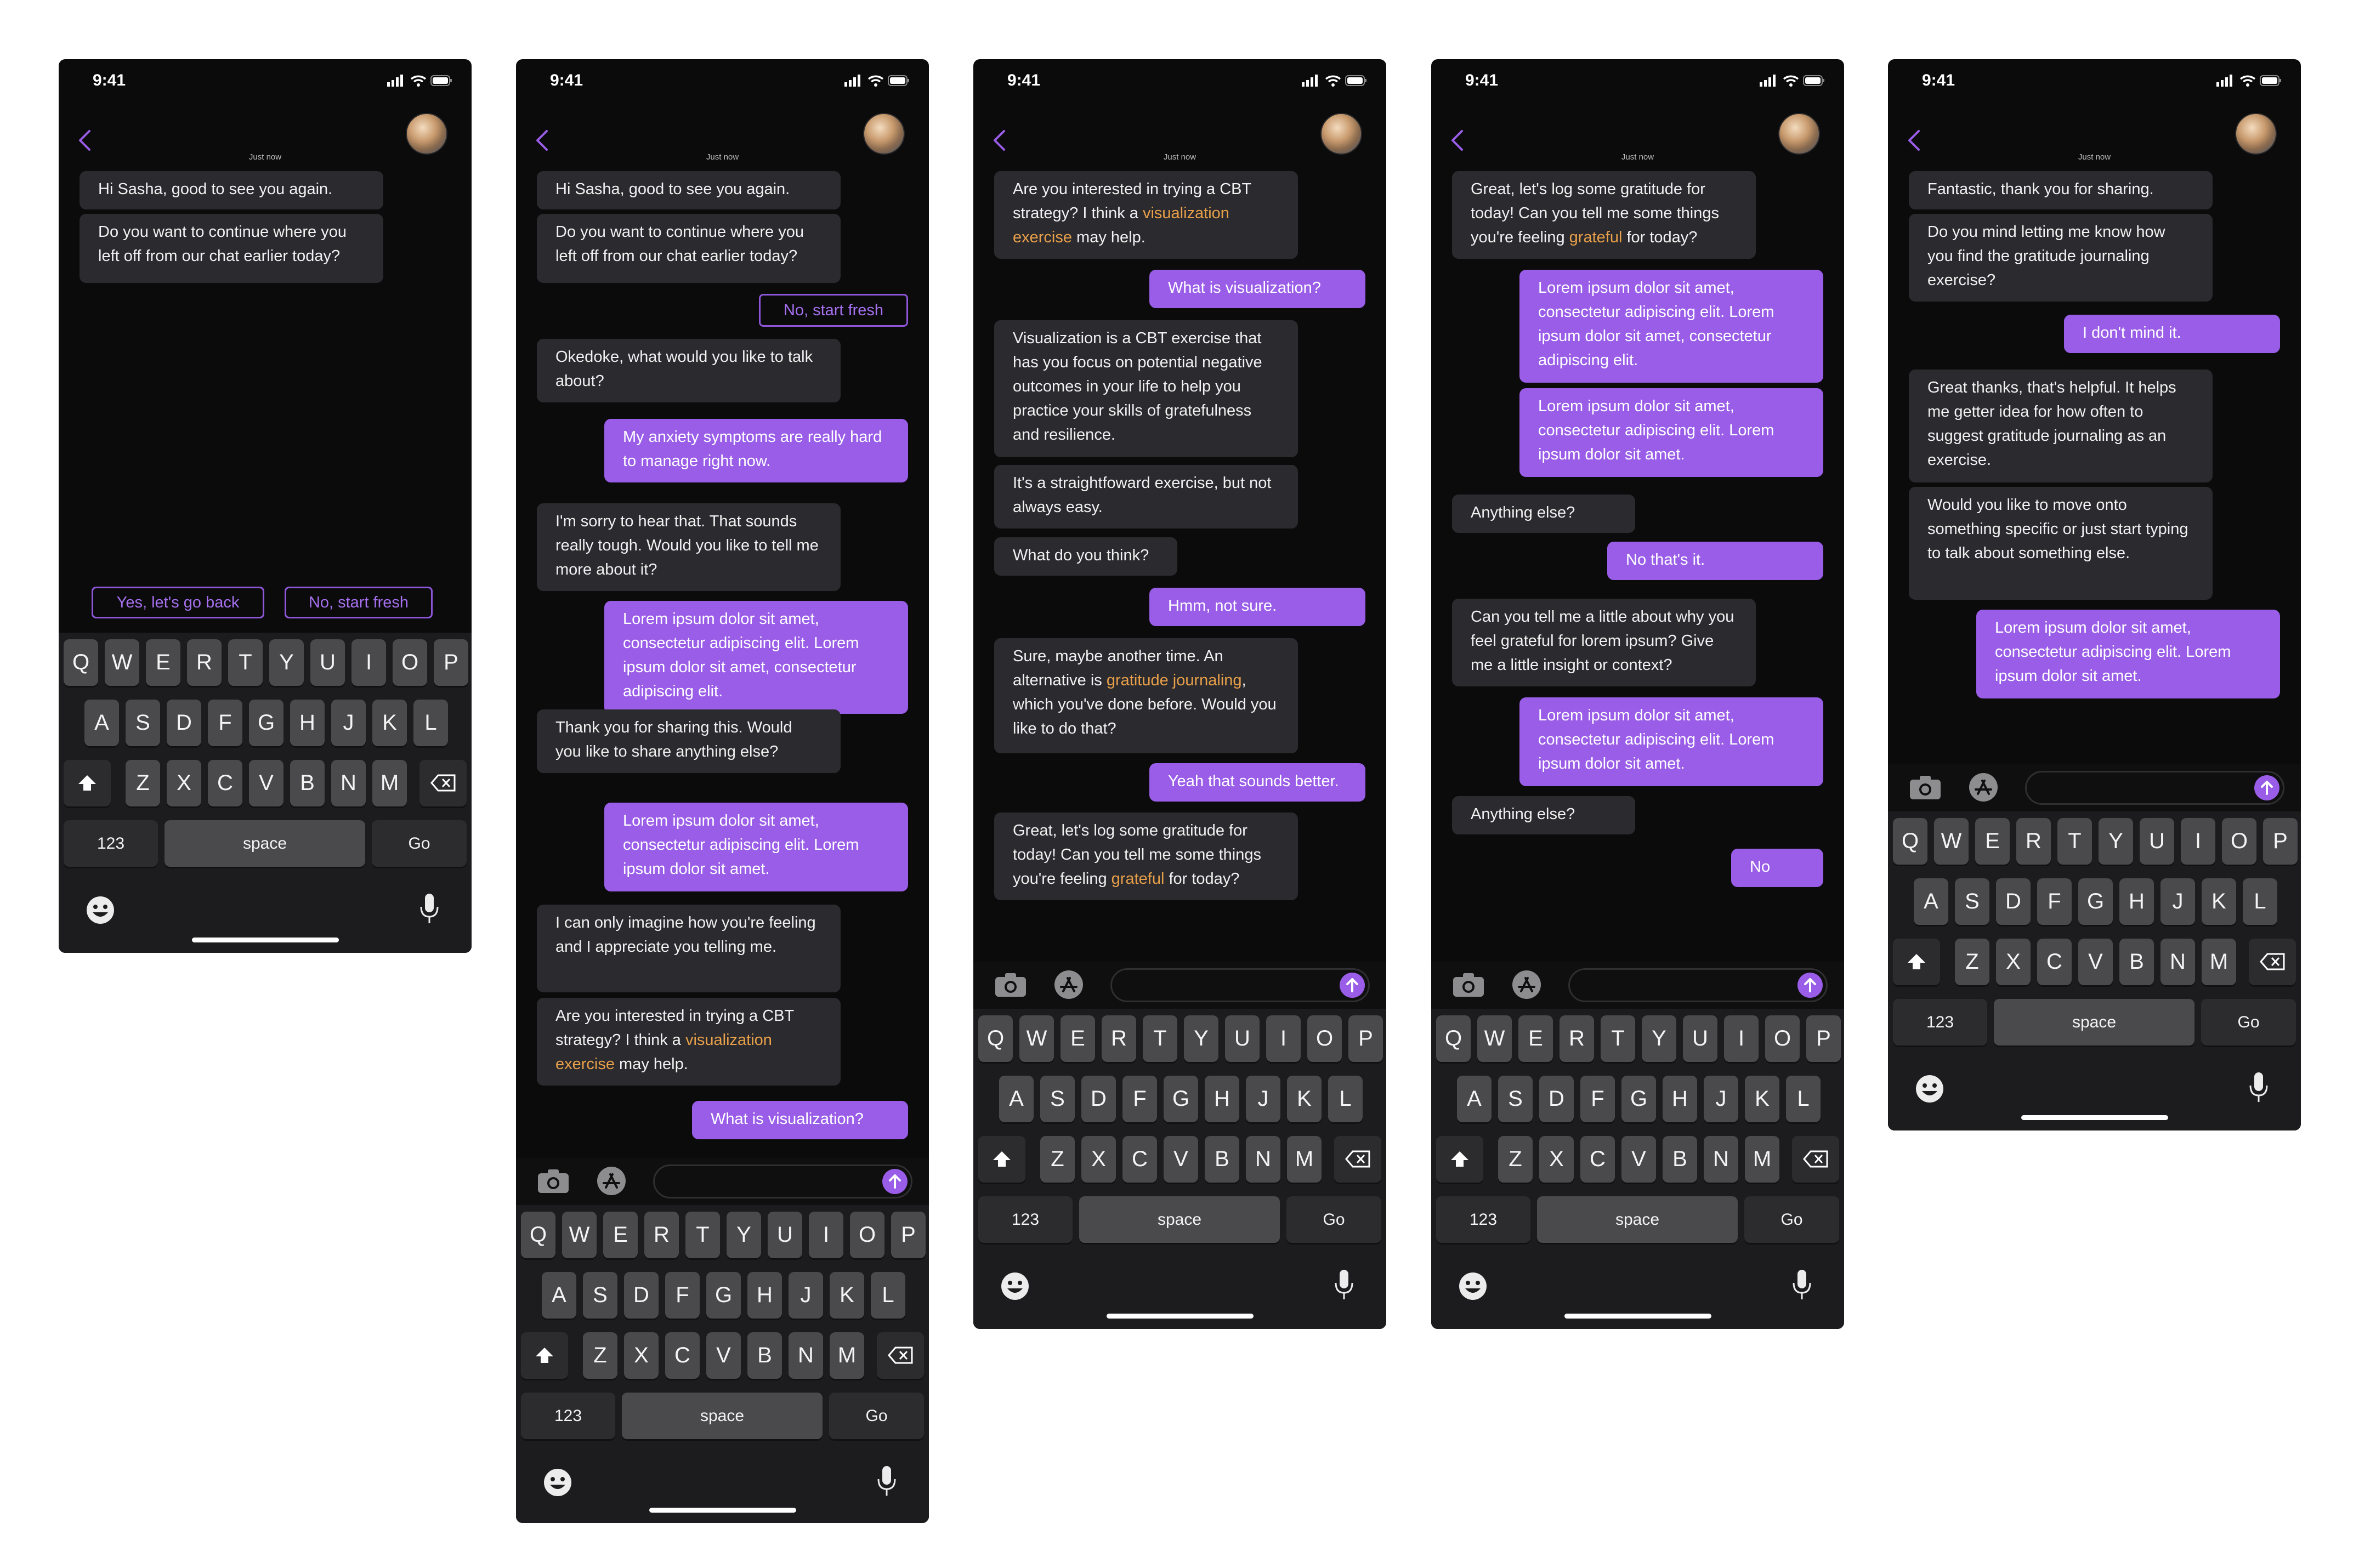 The height and width of the screenshot is (1568, 2359). I want to click on key-s: S, so click(1972, 902).